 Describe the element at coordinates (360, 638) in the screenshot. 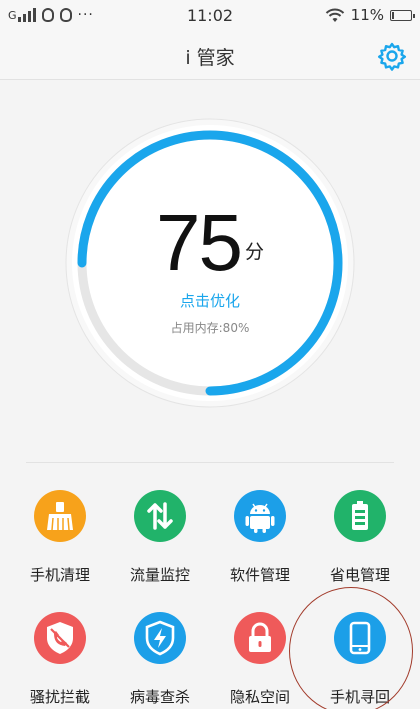

I see `phone-icon` at that location.